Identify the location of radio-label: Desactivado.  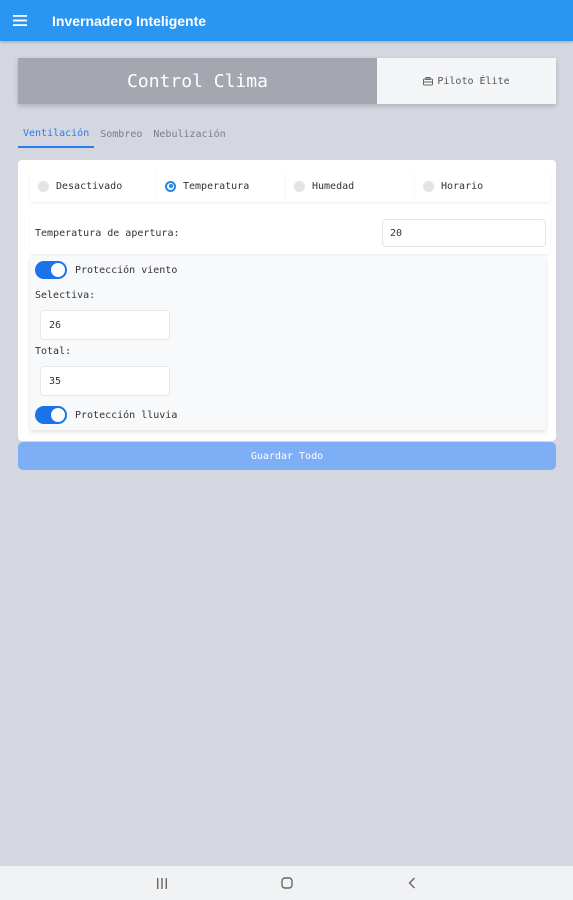
(89, 186).